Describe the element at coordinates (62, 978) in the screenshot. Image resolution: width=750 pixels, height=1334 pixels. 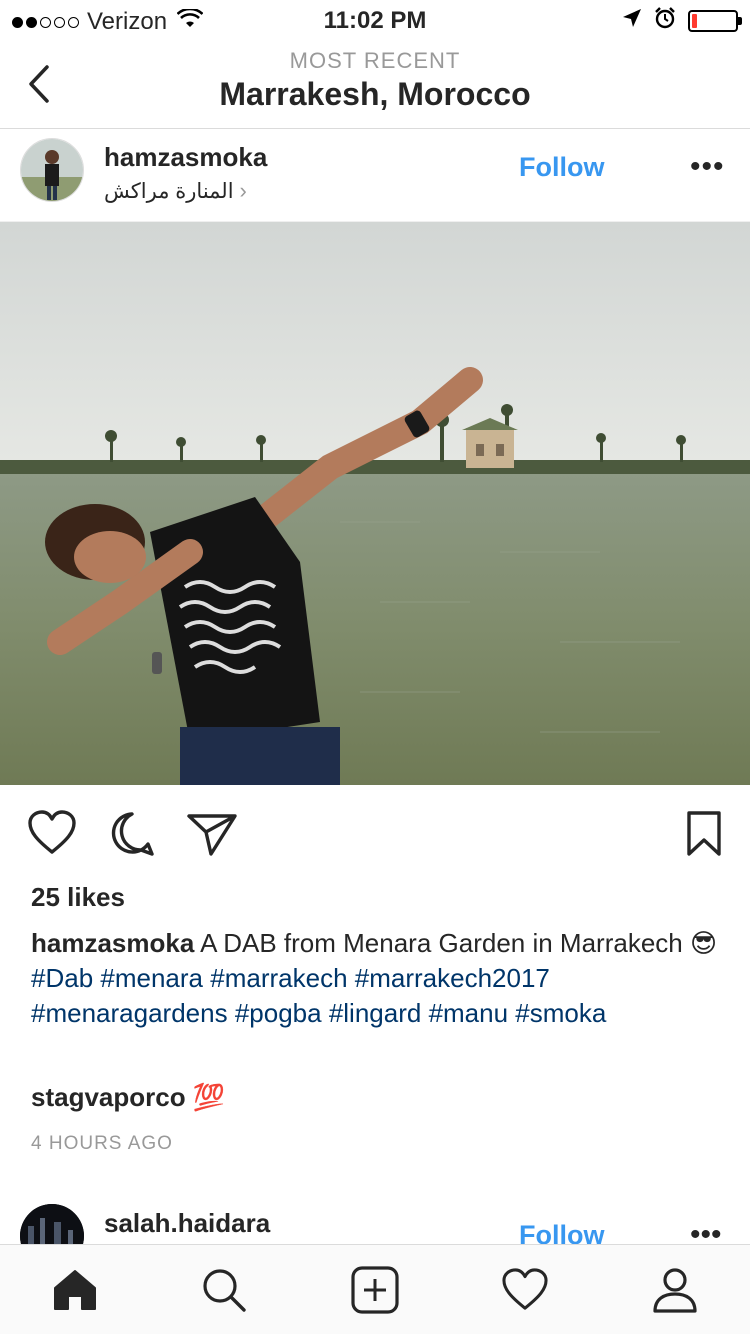
I see `hashtag-link: #Dab` at that location.